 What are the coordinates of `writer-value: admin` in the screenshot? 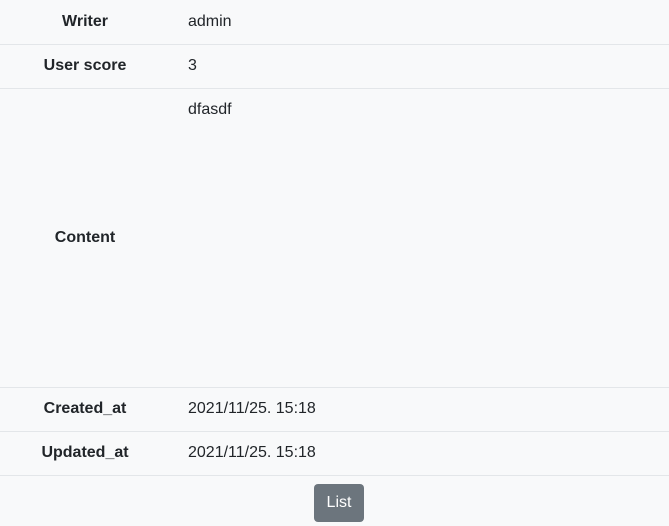 It's located at (210, 21).